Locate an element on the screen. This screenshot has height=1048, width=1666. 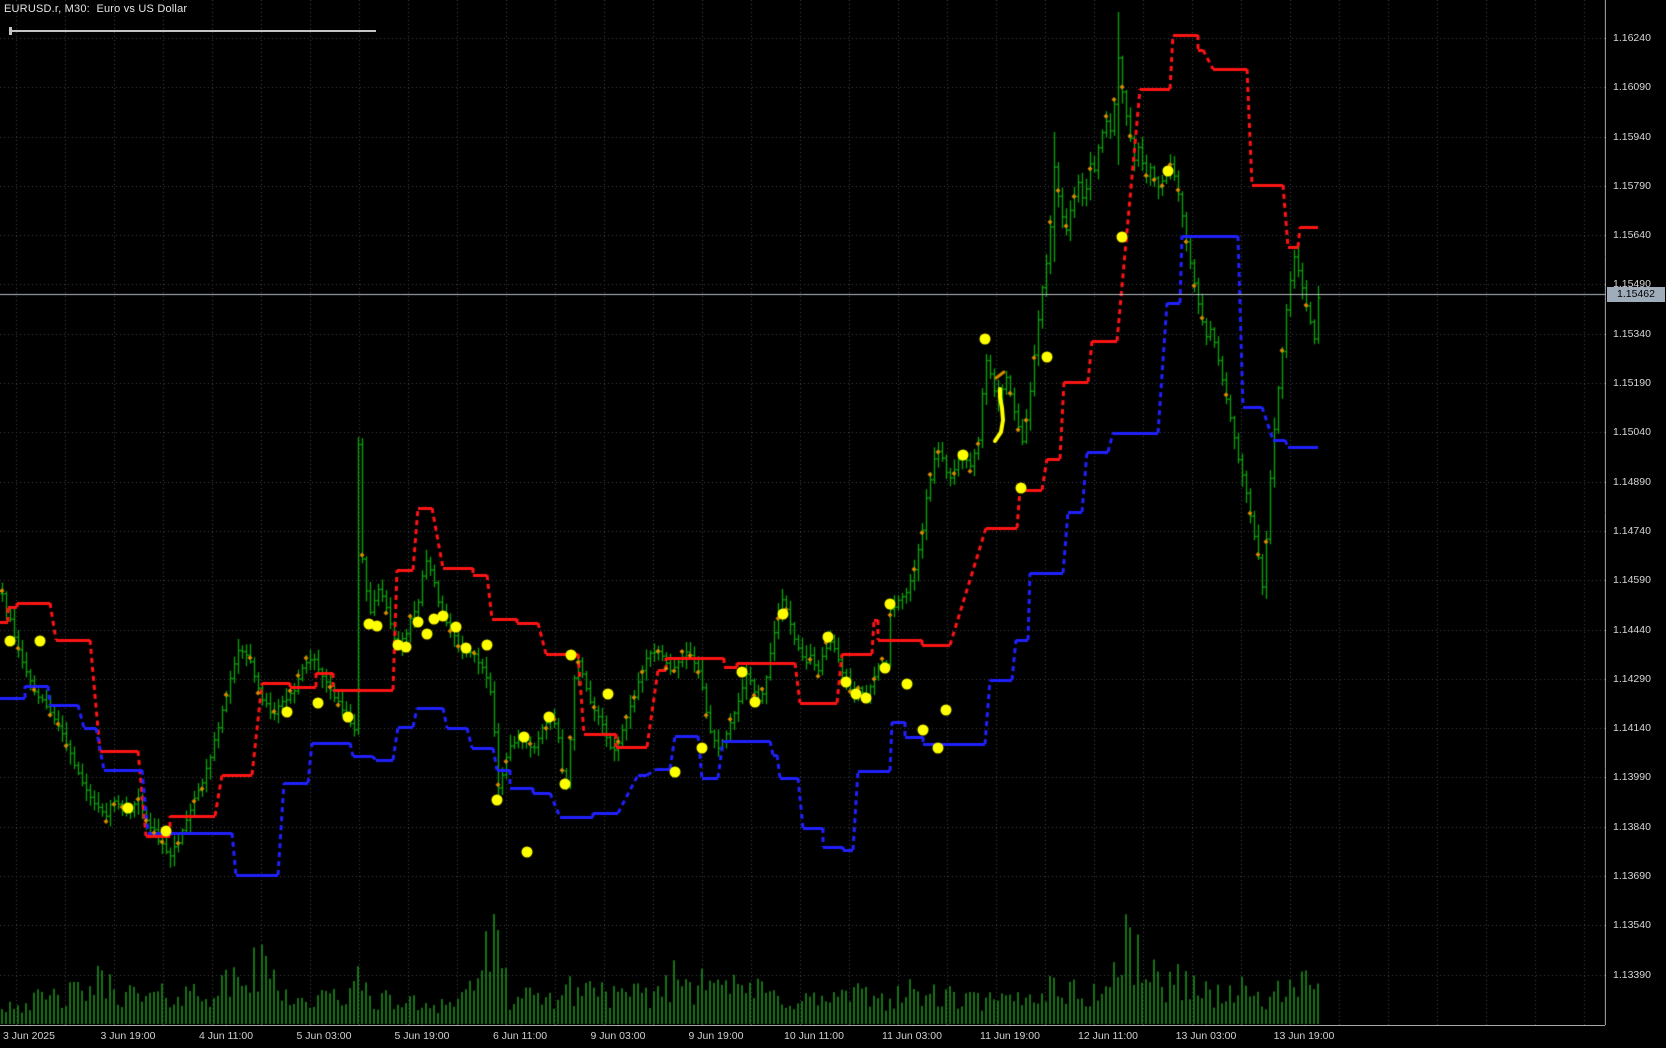
time-axis-label: 9 Jun 19:00 is located at coordinates (716, 1036).